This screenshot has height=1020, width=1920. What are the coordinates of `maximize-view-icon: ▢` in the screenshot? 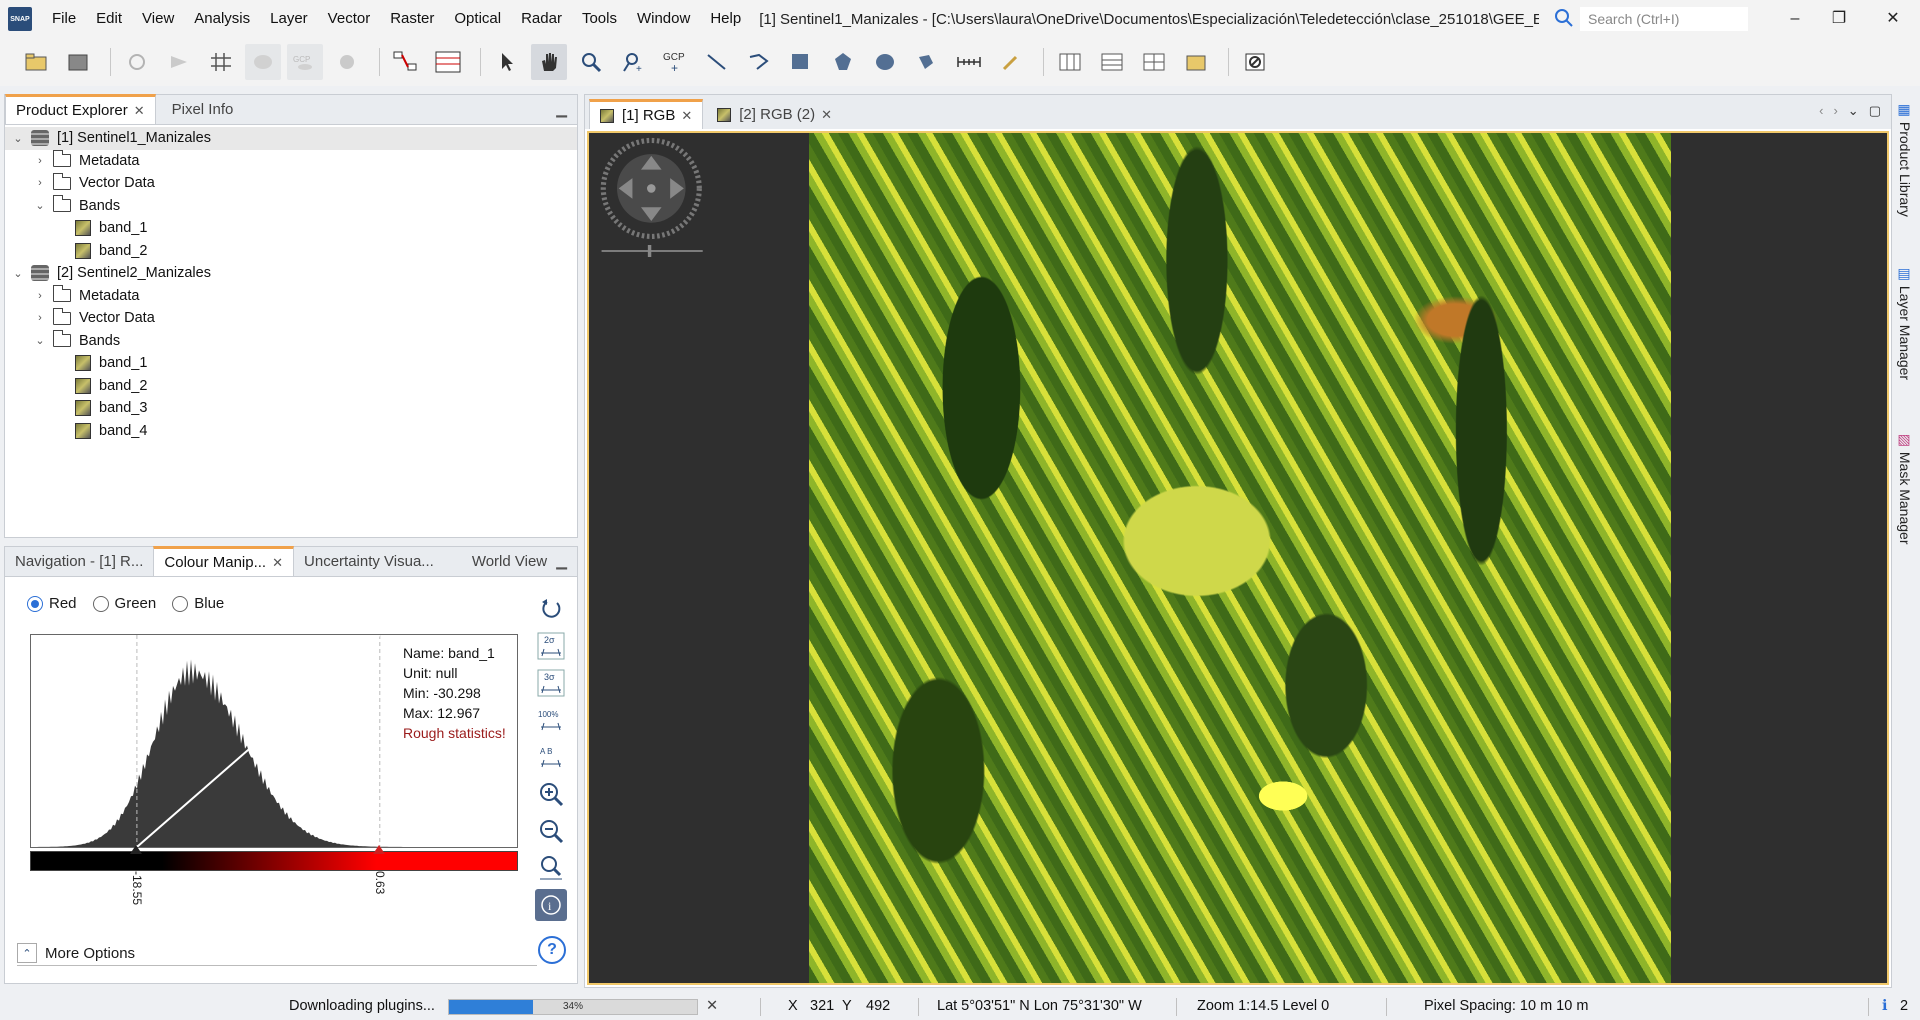 It's located at (1875, 111).